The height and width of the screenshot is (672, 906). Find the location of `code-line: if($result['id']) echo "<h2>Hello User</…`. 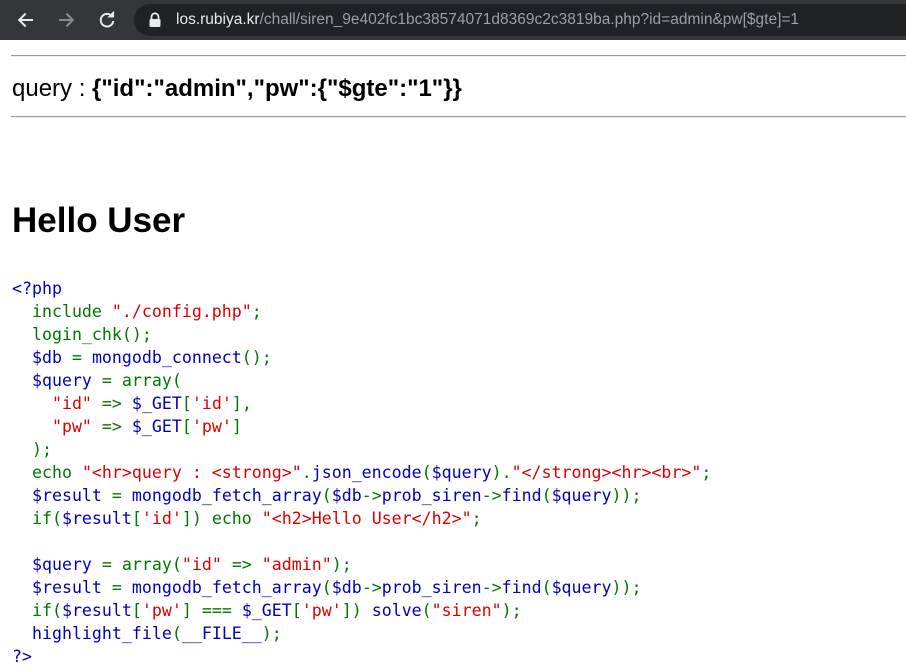

code-line: if($result['id']) echo "<h2>Hello User</… is located at coordinates (361, 518).